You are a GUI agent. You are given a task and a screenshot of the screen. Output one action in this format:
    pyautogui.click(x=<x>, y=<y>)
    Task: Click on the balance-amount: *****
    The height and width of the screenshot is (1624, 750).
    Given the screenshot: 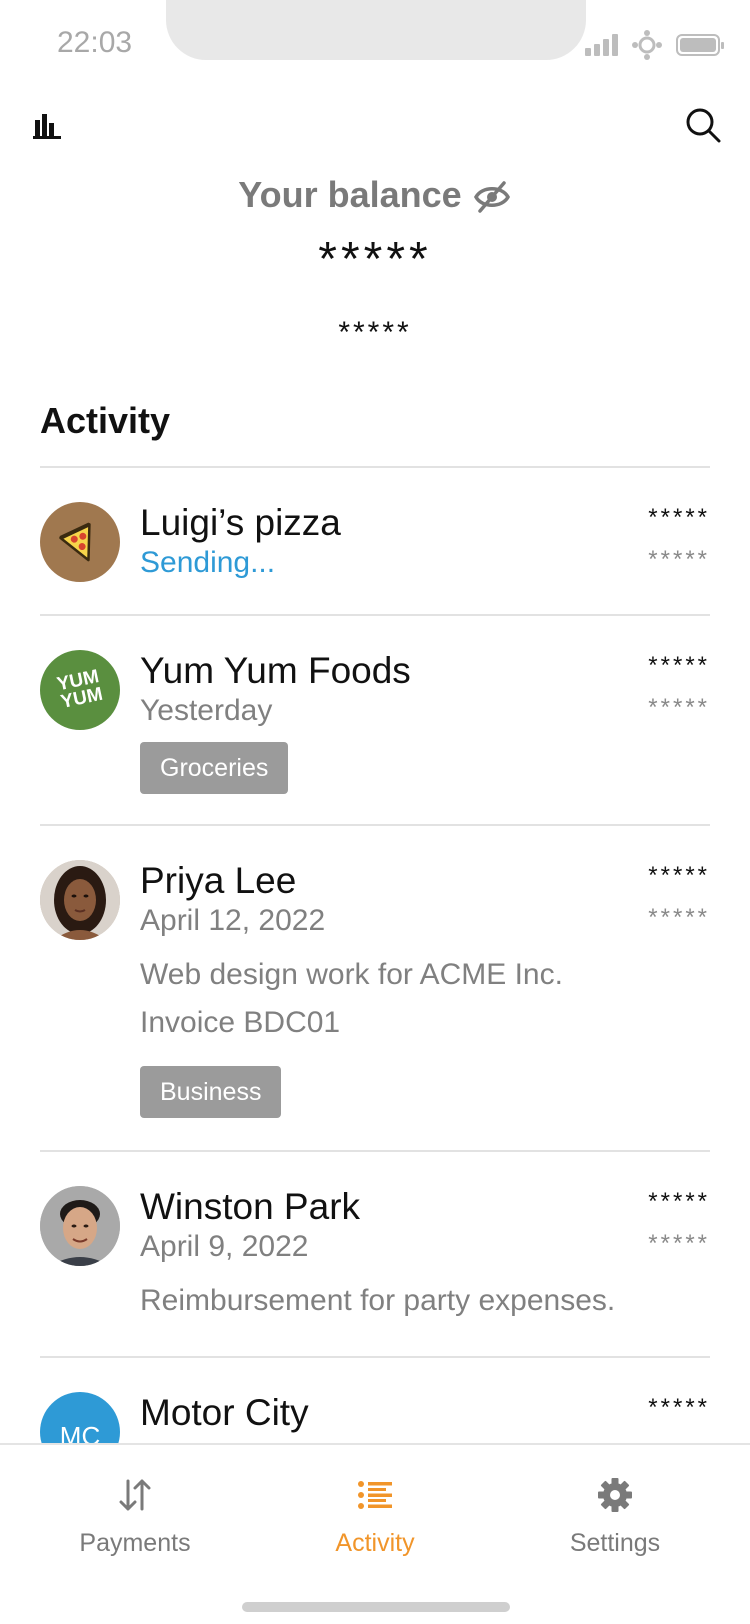 What is the action you would take?
    pyautogui.click(x=375, y=259)
    